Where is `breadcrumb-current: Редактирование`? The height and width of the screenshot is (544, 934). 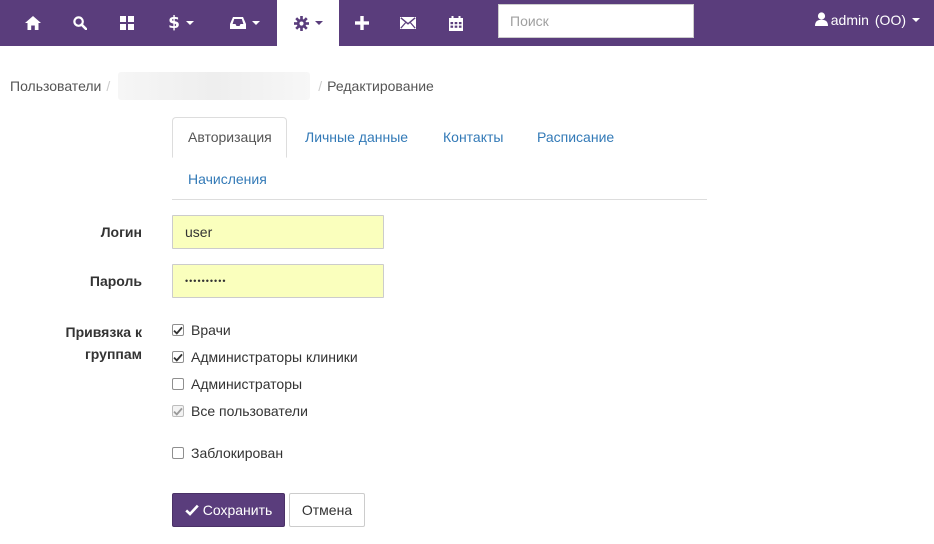 breadcrumb-current: Редактирование is located at coordinates (380, 86).